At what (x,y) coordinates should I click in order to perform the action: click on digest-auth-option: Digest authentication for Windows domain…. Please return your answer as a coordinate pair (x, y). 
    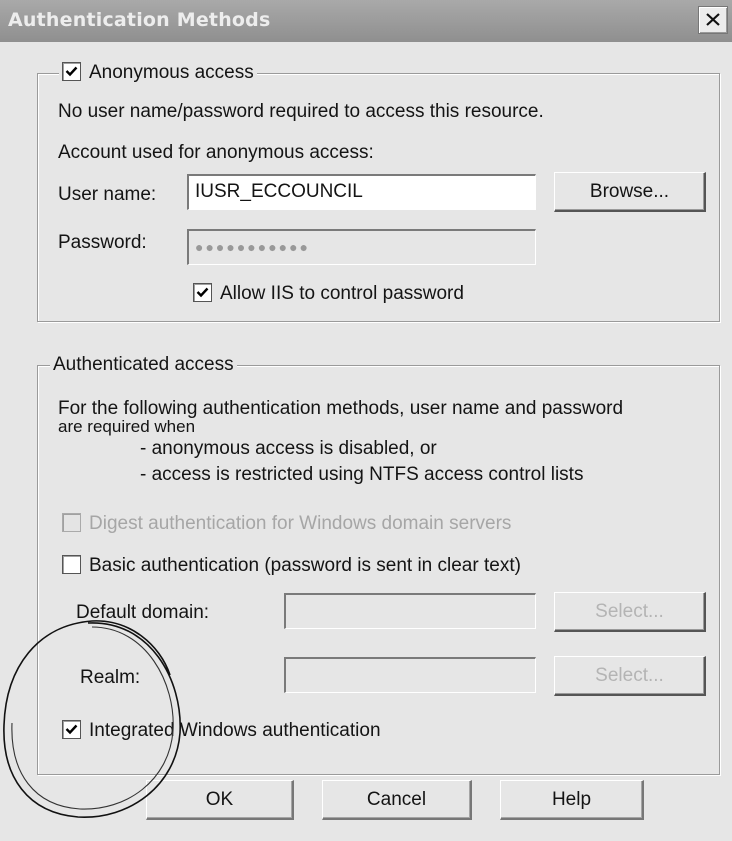
    Looking at the image, I should click on (286, 524).